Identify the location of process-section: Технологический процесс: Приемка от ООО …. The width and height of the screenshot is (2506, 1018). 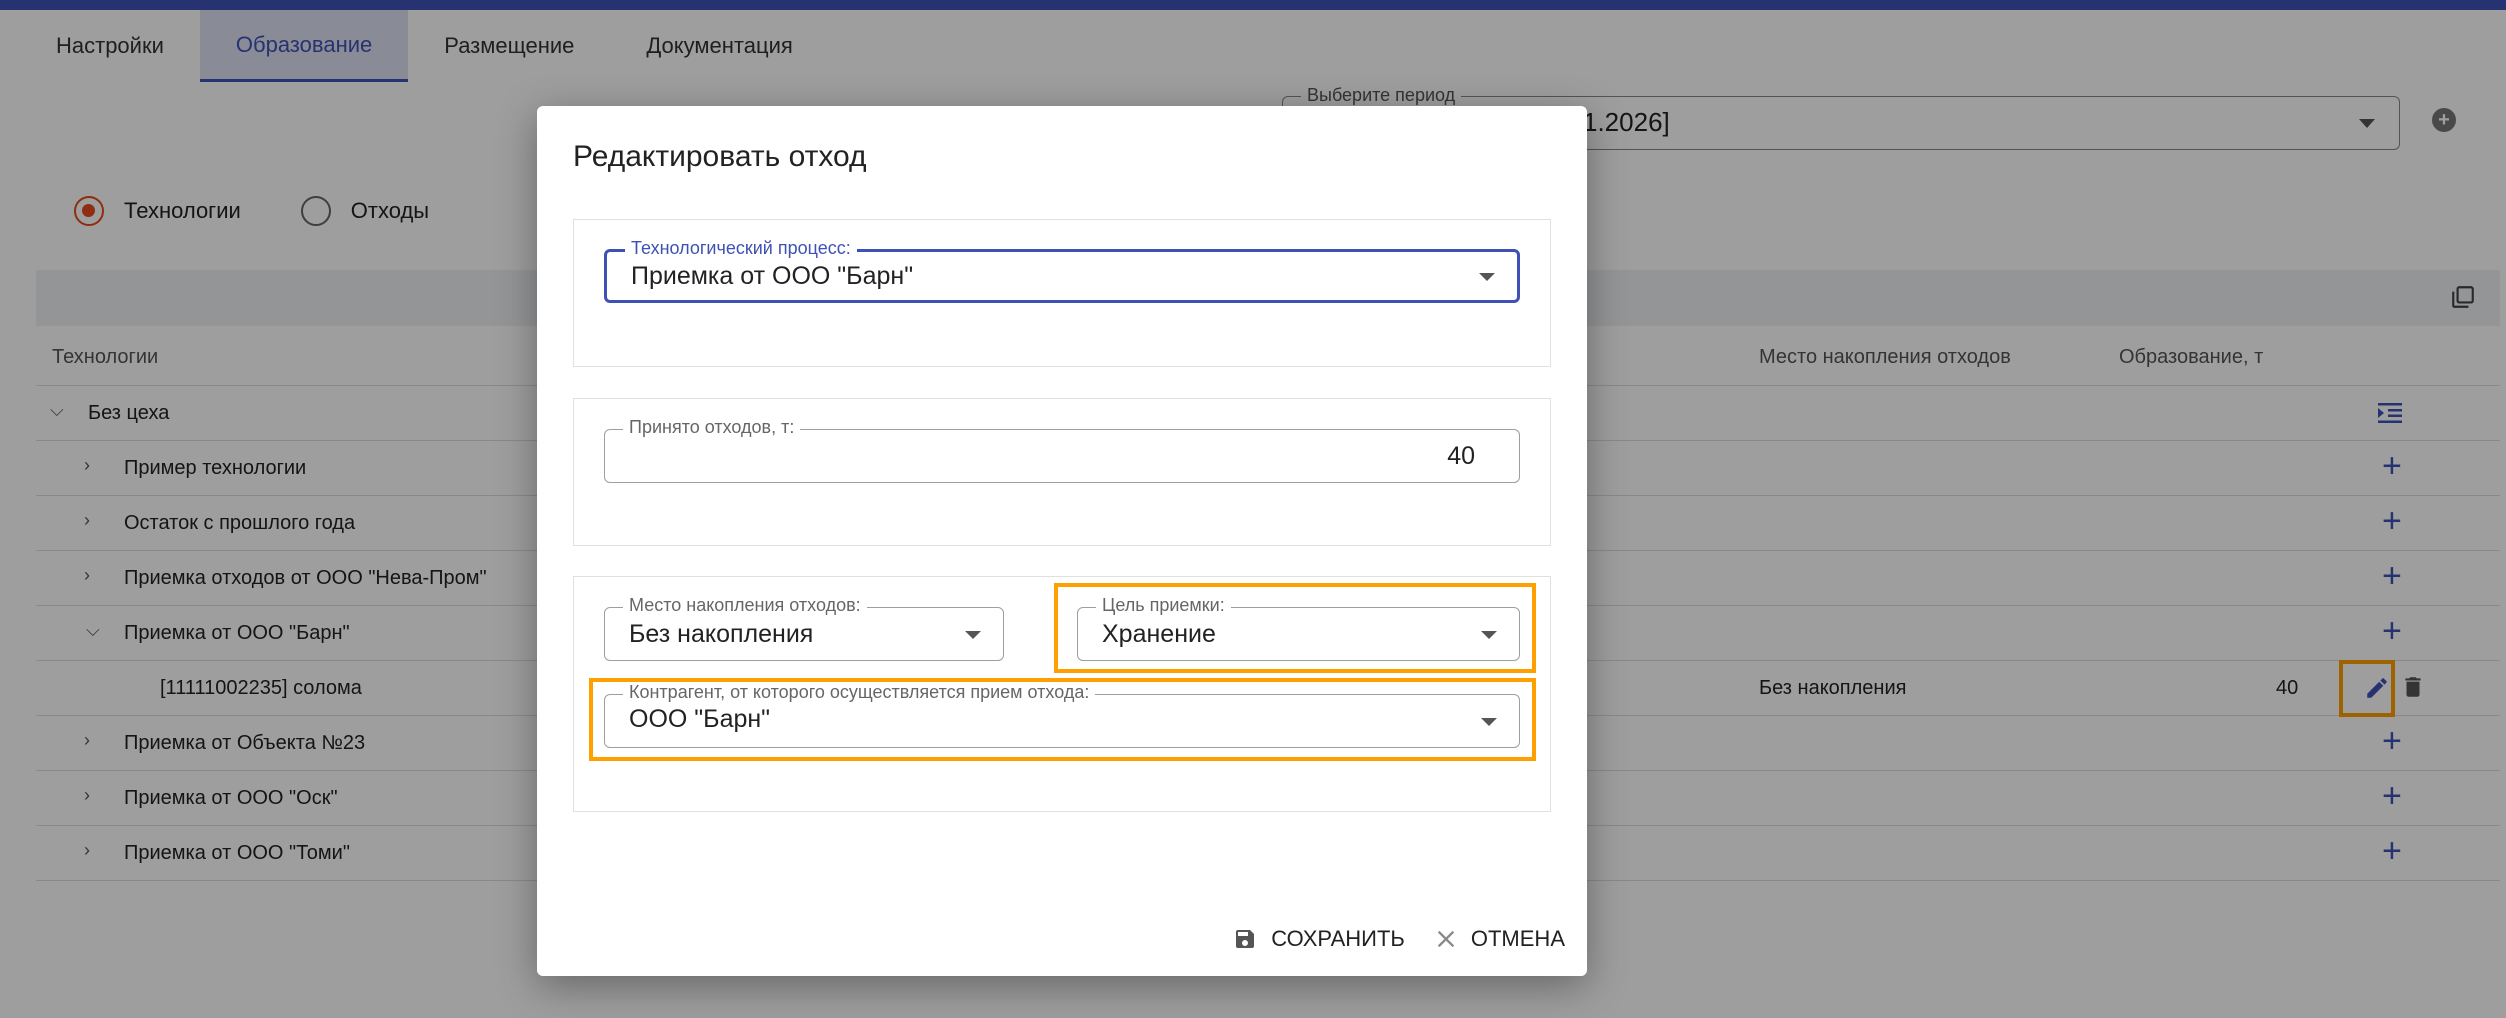
(1062, 293).